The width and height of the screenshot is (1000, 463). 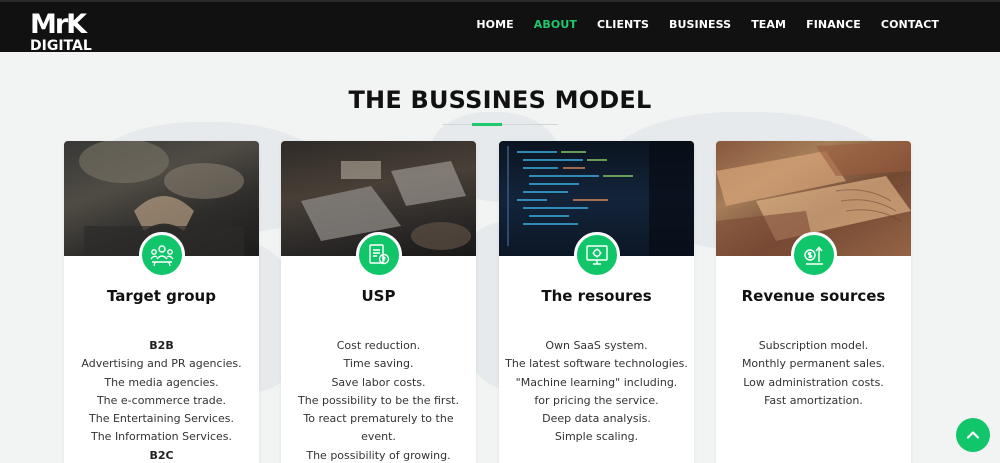 What do you see at coordinates (597, 255) in the screenshot?
I see `computer-settings-icon` at bounding box center [597, 255].